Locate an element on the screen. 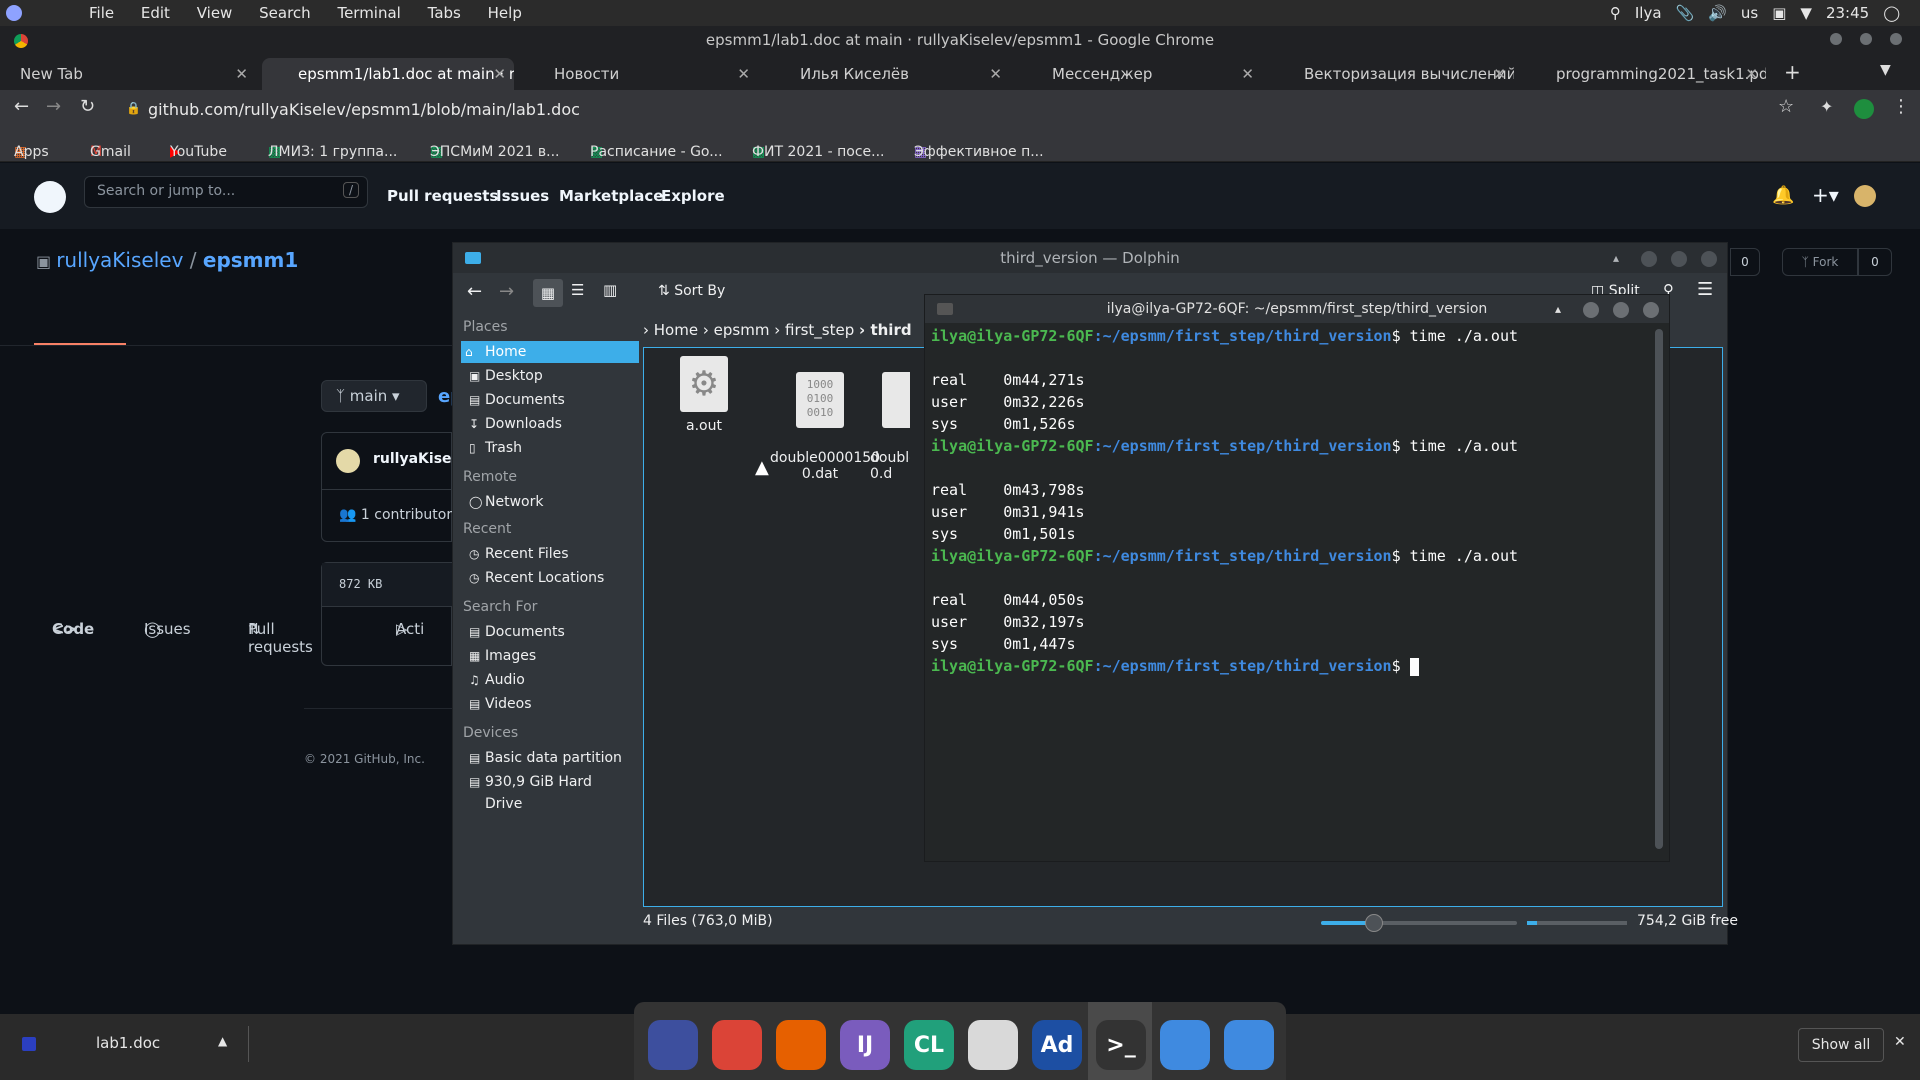 This screenshot has width=1920, height=1080. place-trash: ▯ Trash is located at coordinates (549, 448).